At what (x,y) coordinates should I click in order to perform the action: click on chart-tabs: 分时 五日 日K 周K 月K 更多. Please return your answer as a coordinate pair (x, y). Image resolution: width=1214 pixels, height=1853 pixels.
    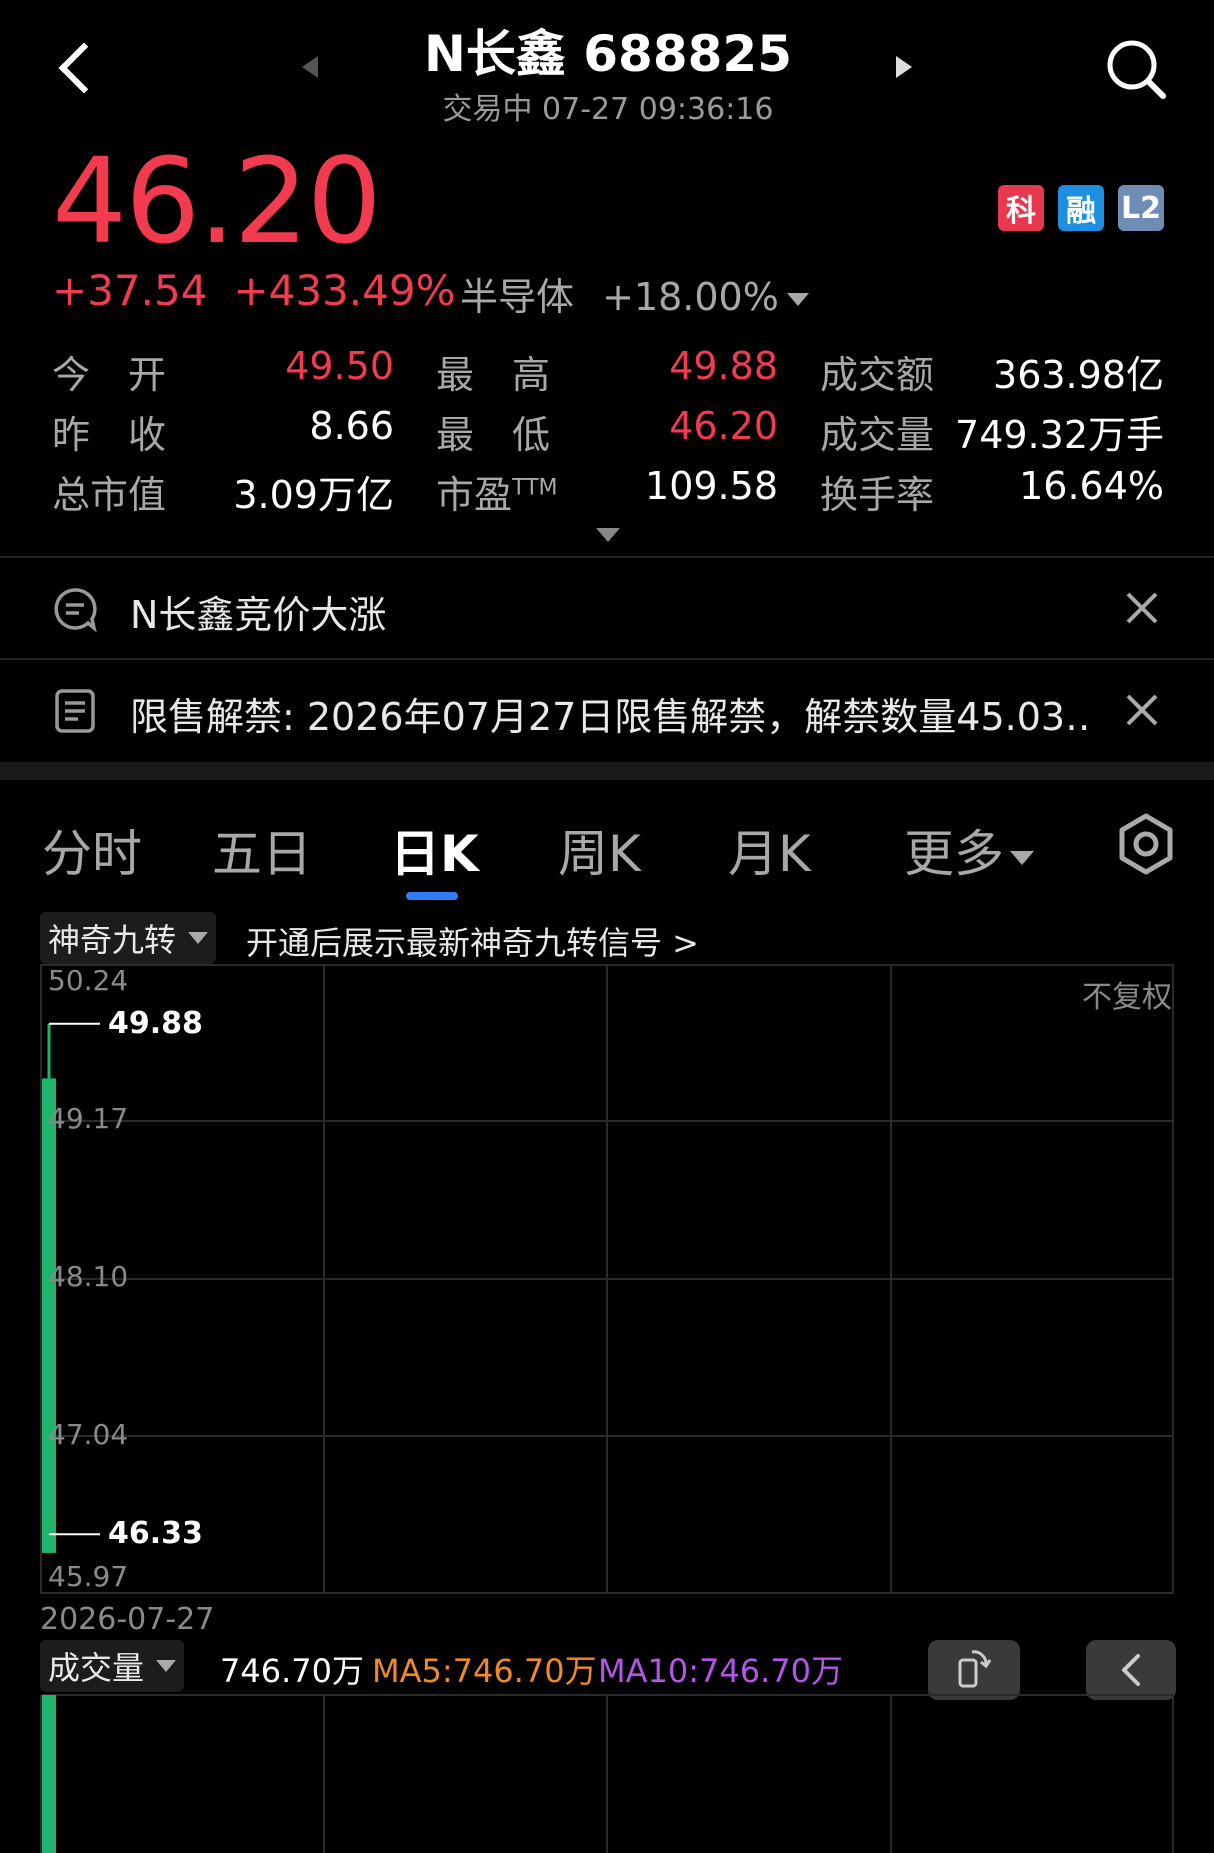
    Looking at the image, I should click on (607, 855).